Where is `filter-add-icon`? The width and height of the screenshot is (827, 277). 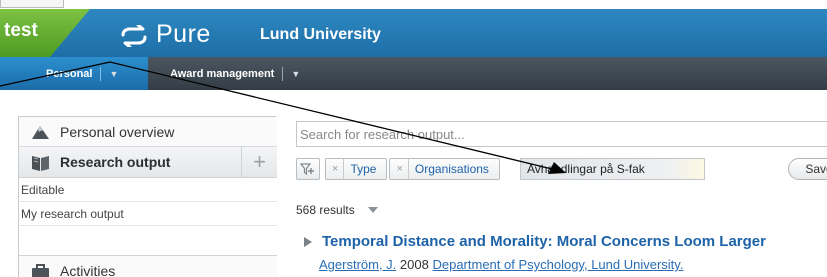 filter-add-icon is located at coordinates (307, 168).